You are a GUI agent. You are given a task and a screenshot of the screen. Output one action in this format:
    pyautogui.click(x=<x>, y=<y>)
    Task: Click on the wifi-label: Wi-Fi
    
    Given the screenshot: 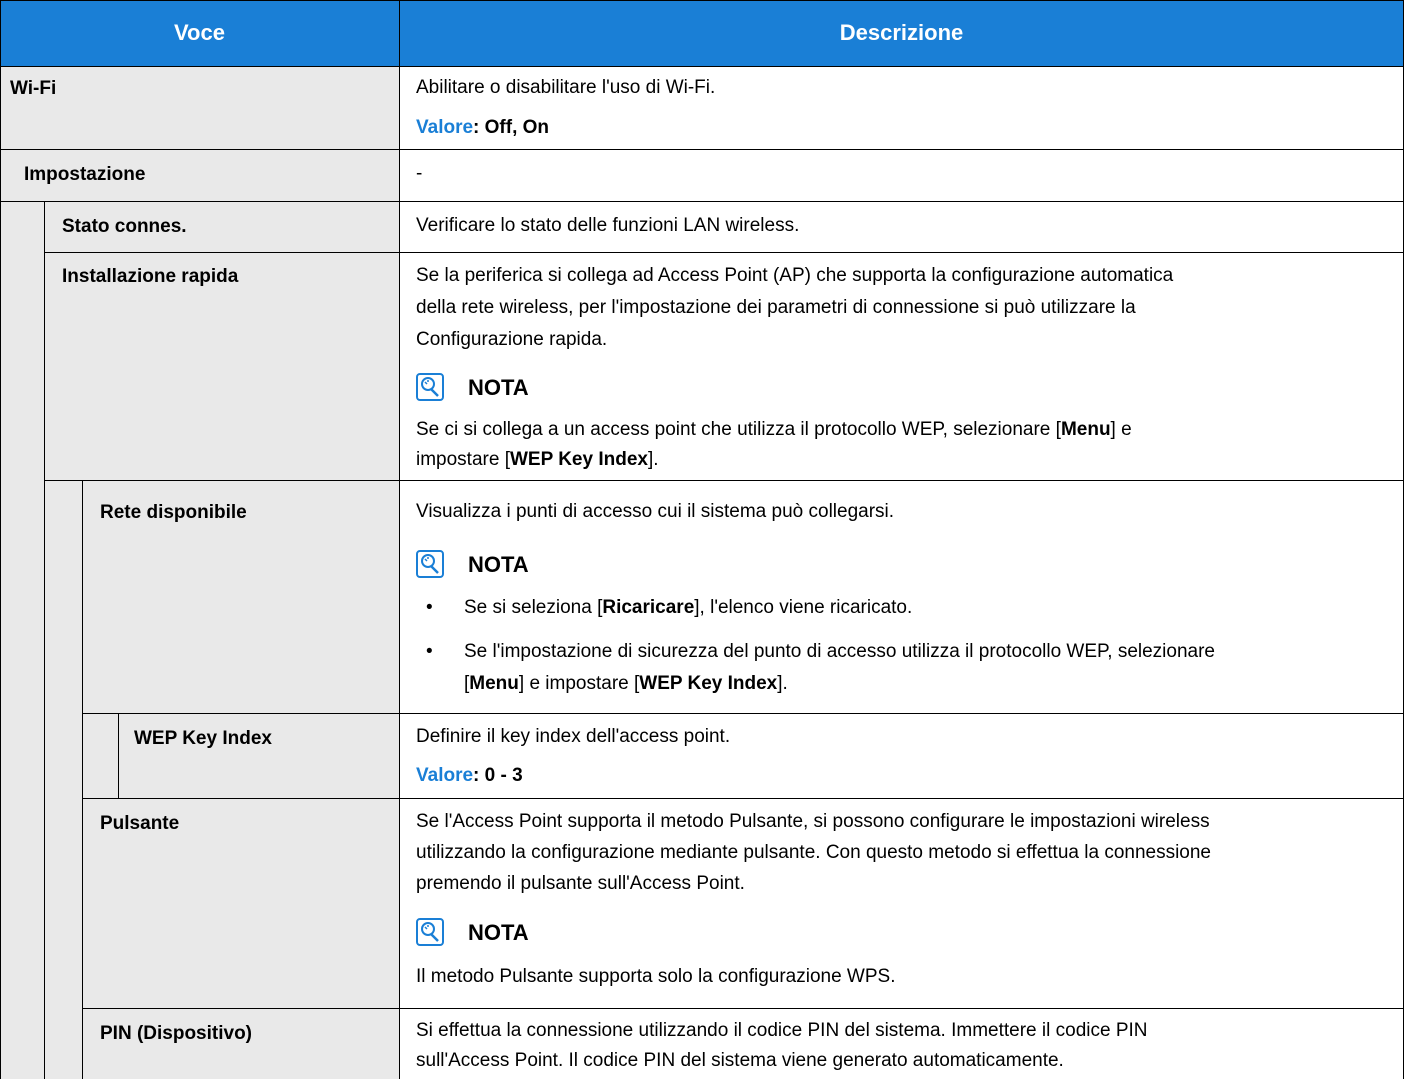 What is the action you would take?
    pyautogui.click(x=33, y=88)
    